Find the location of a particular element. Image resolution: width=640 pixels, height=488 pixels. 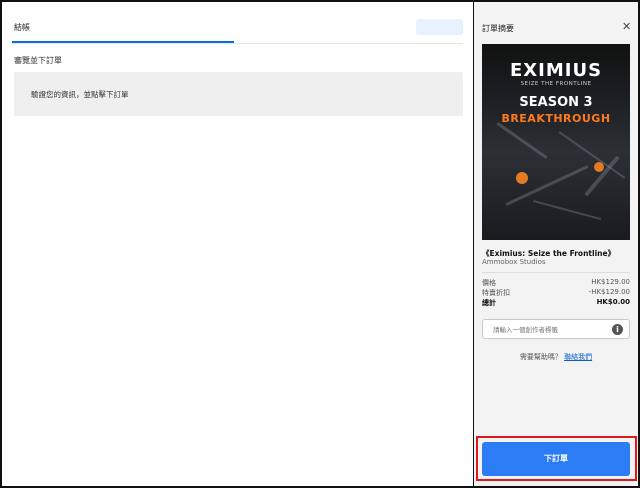

header-action-button is located at coordinates (439, 27).